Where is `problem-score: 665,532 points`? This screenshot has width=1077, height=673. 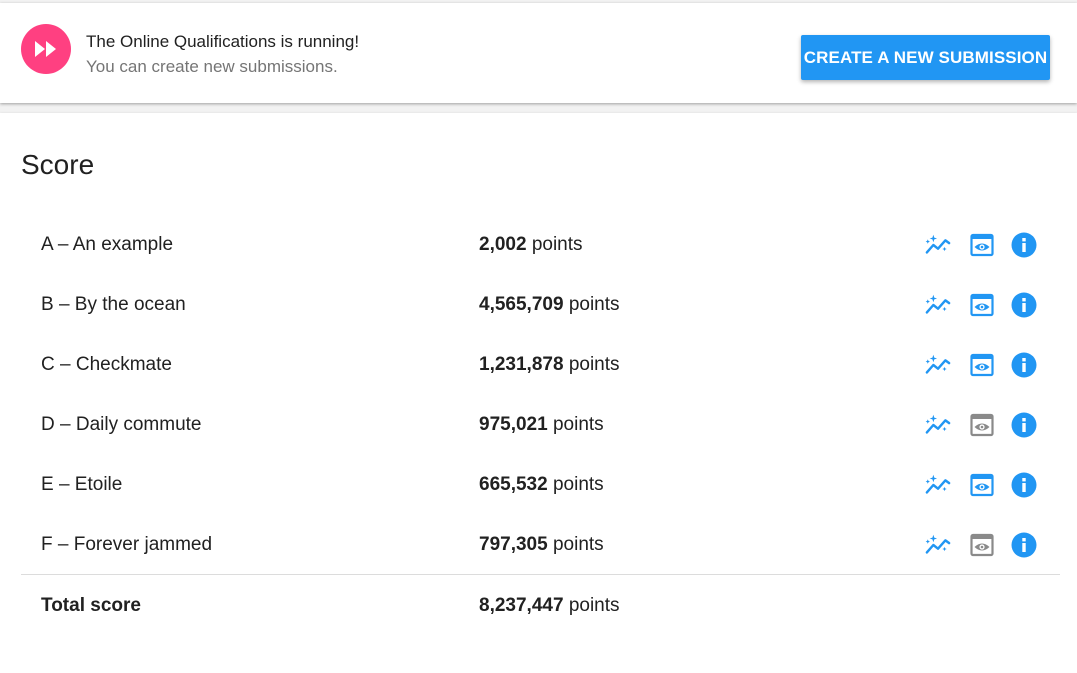 problem-score: 665,532 points is located at coordinates (541, 485).